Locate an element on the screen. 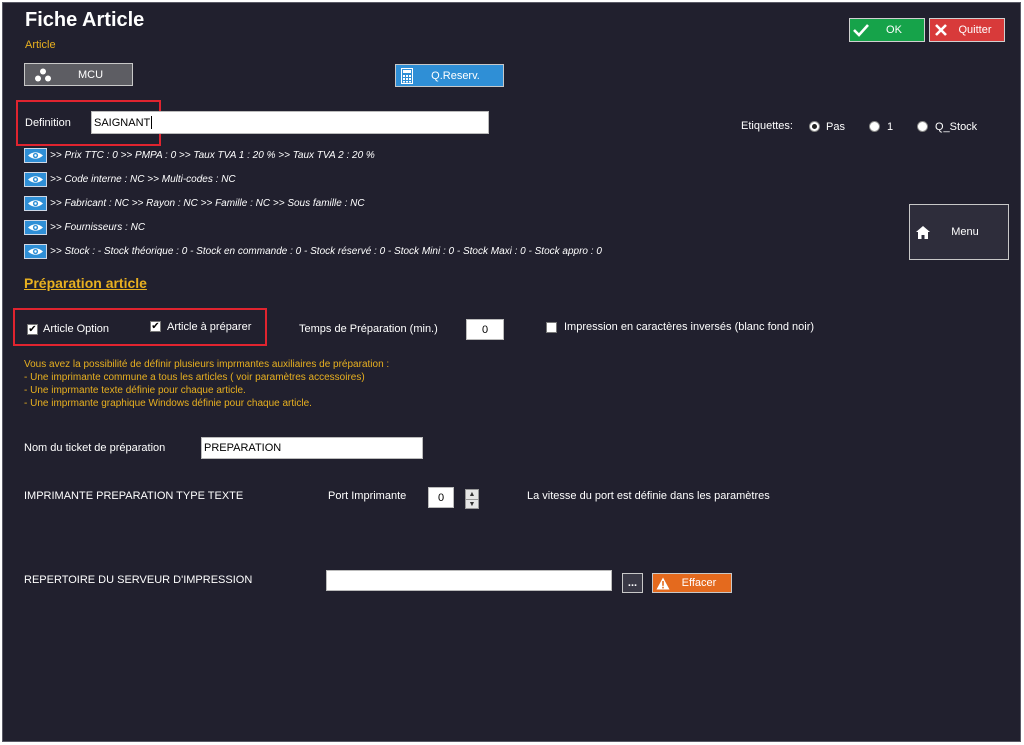 This screenshot has width=1024, height=745. ticket-input: PREPARATION is located at coordinates (312, 448).